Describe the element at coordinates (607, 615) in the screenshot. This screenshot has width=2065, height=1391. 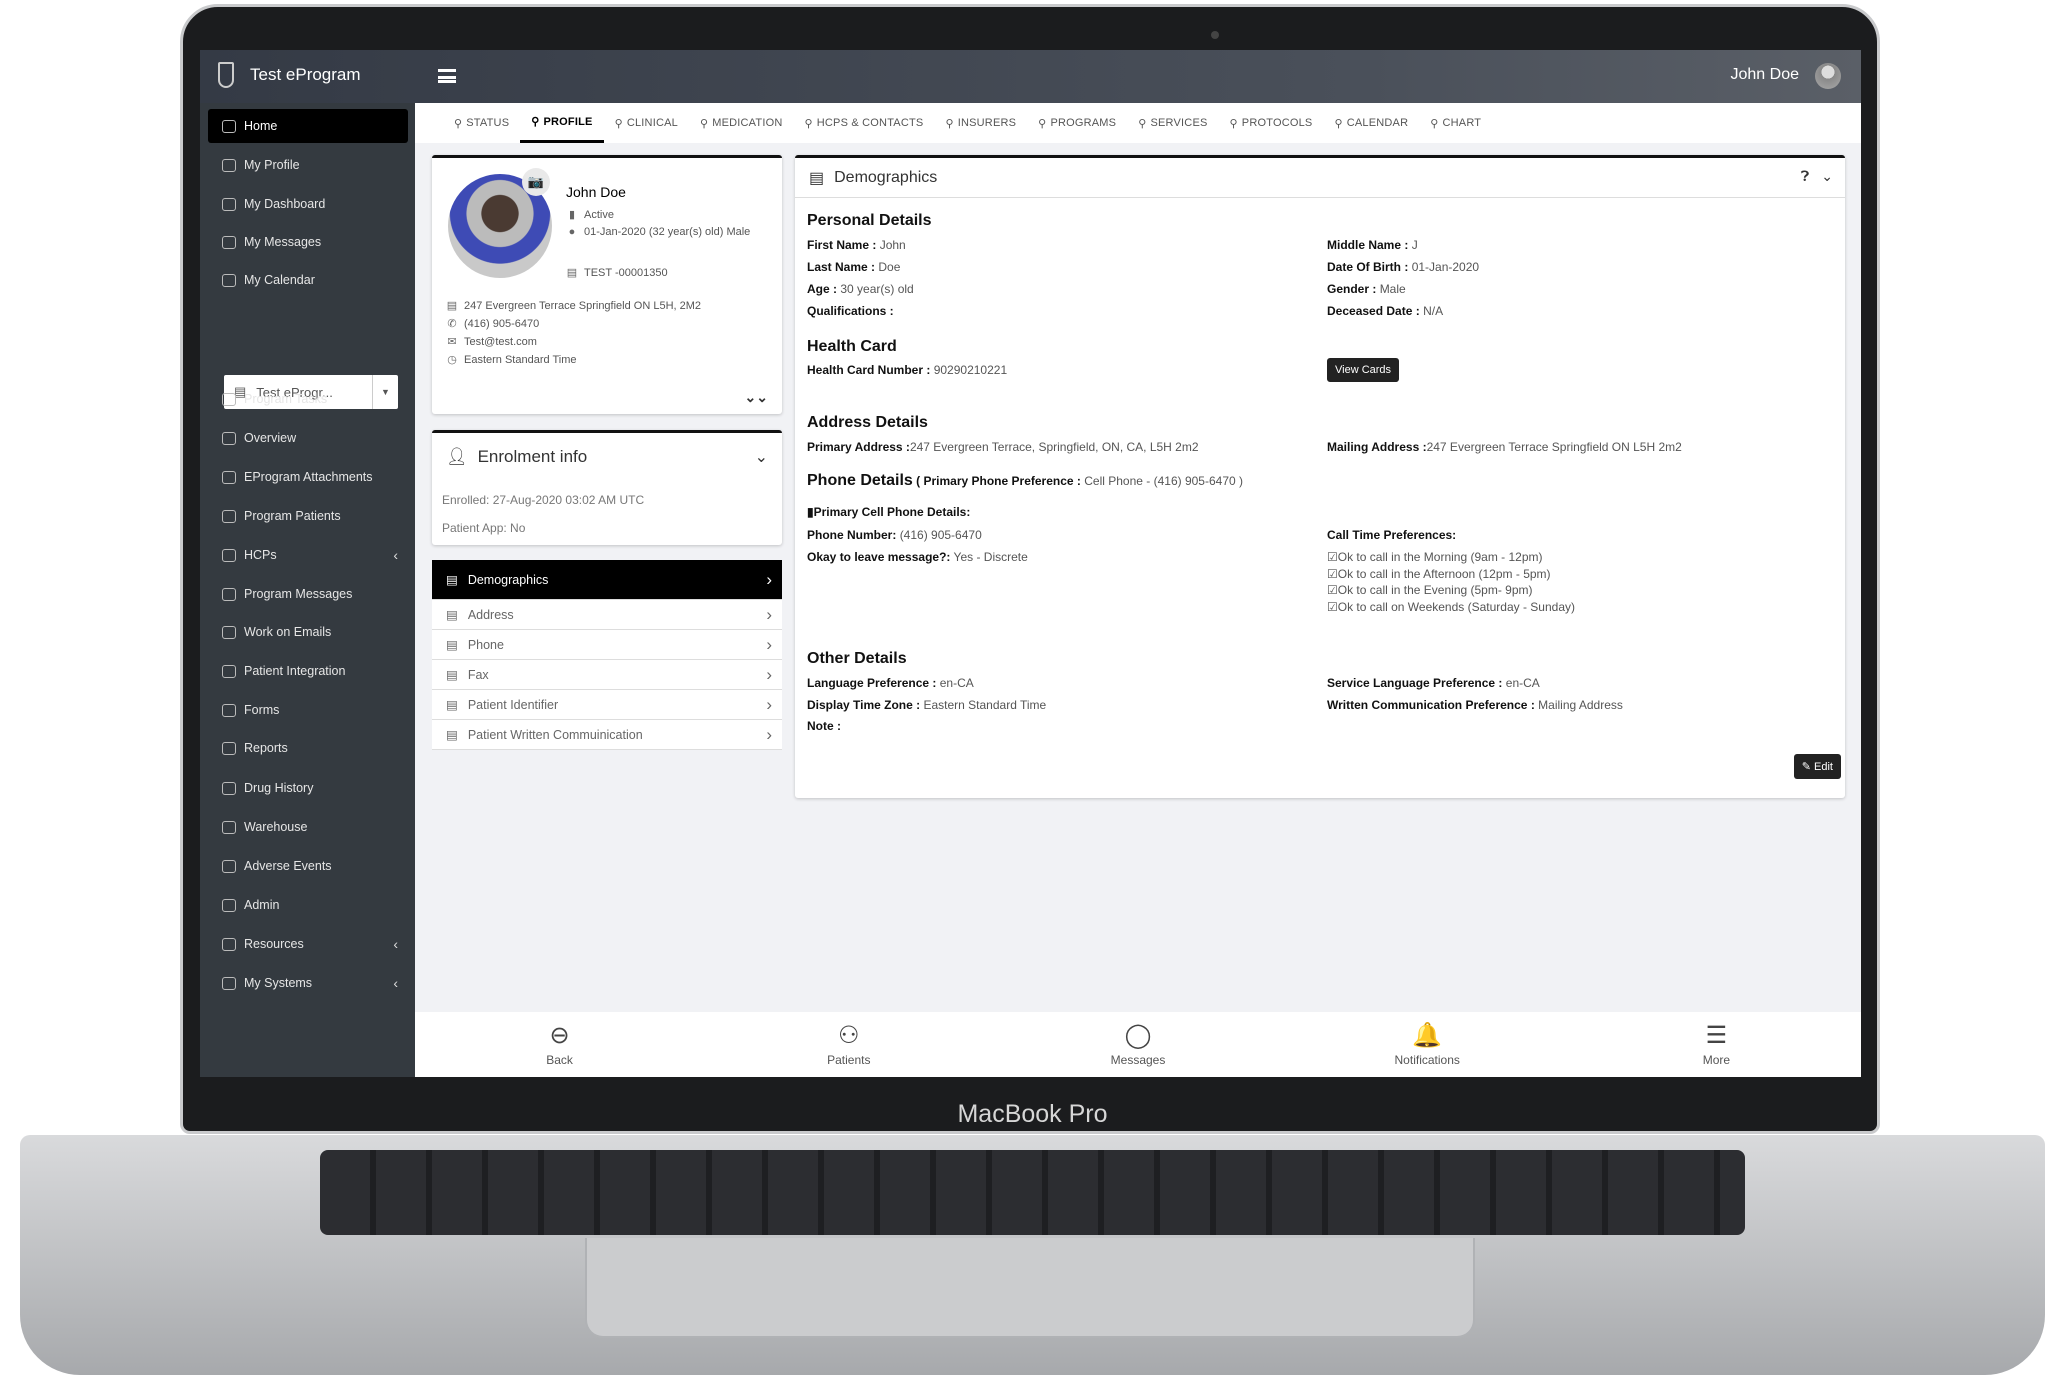
I see `menu-item-address: ▤ Address ›` at that location.